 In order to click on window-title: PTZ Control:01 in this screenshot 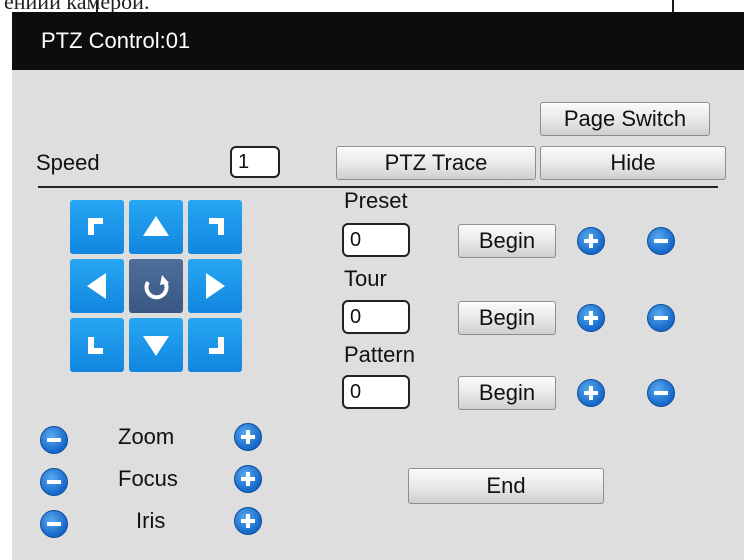, I will do `click(116, 40)`.